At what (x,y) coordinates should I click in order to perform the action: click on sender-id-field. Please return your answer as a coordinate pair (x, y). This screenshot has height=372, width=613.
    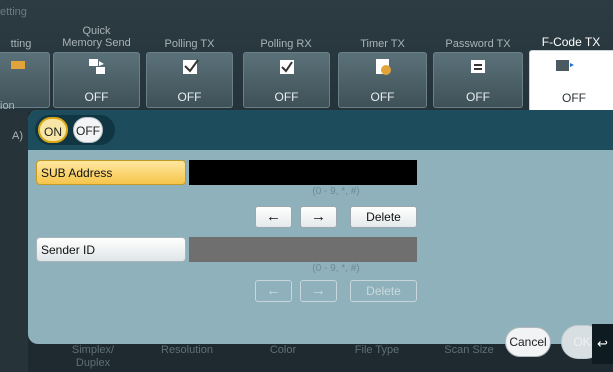
    Looking at the image, I should click on (303, 249).